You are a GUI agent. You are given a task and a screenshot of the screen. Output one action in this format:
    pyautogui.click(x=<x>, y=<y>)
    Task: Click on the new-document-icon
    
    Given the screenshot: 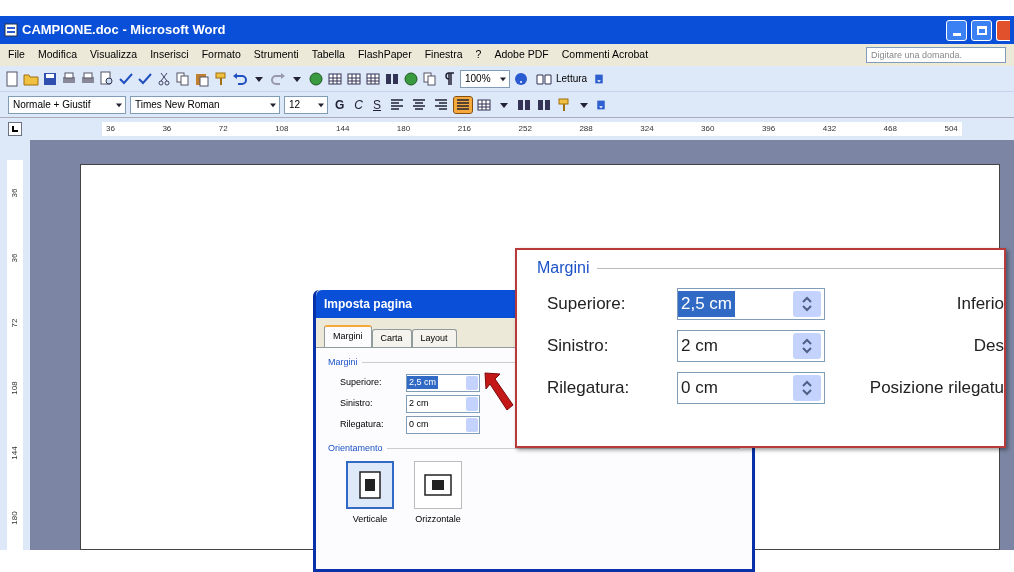 What is the action you would take?
    pyautogui.click(x=12, y=78)
    